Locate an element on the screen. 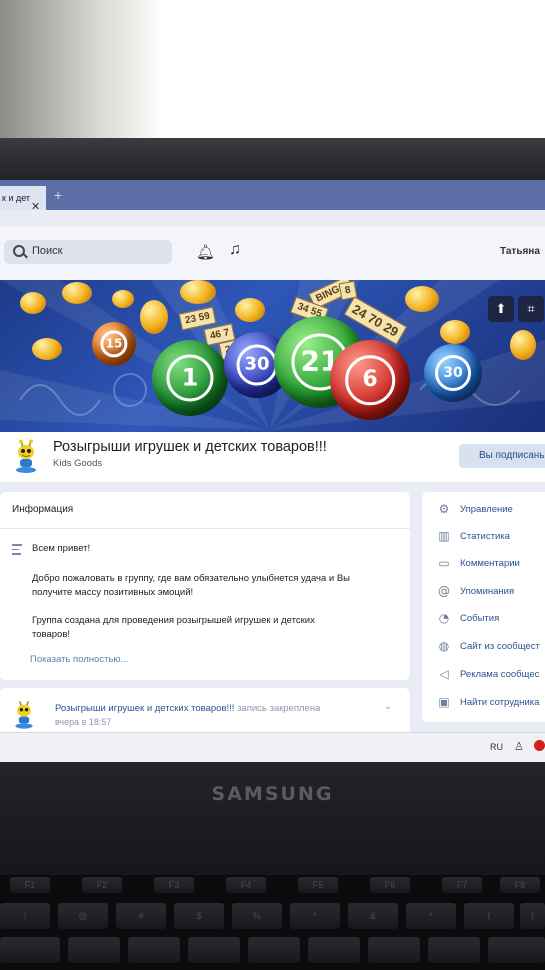  sidebar-item-label: Упоминания is located at coordinates (487, 591).